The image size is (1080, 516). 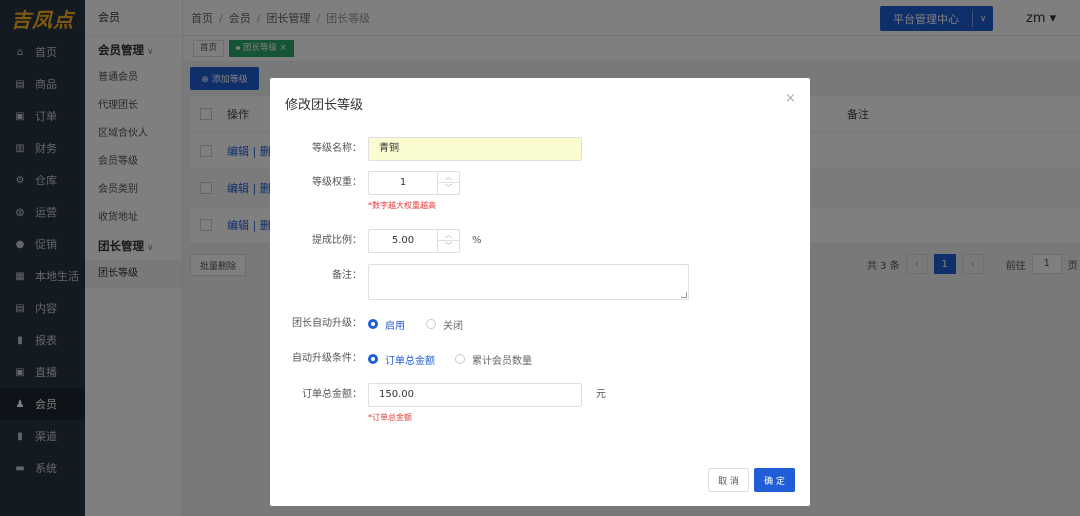 I want to click on form-row-note: 备注：, so click(x=540, y=282).